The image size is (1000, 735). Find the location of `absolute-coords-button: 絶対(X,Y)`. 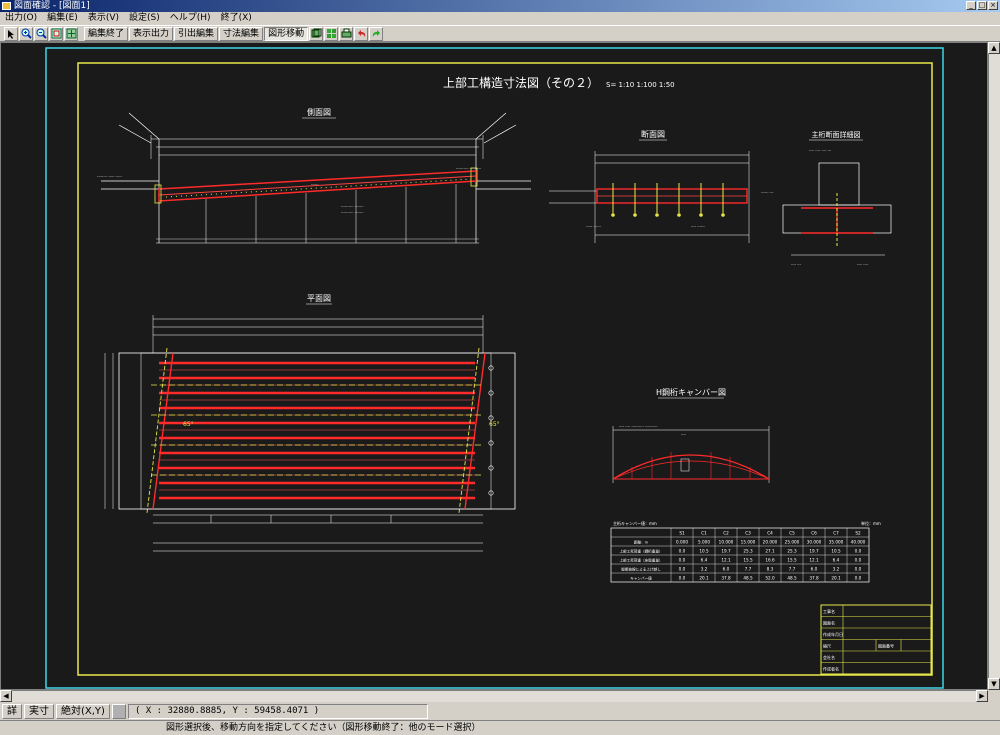

absolute-coords-button: 絶対(X,Y) is located at coordinates (83, 711).